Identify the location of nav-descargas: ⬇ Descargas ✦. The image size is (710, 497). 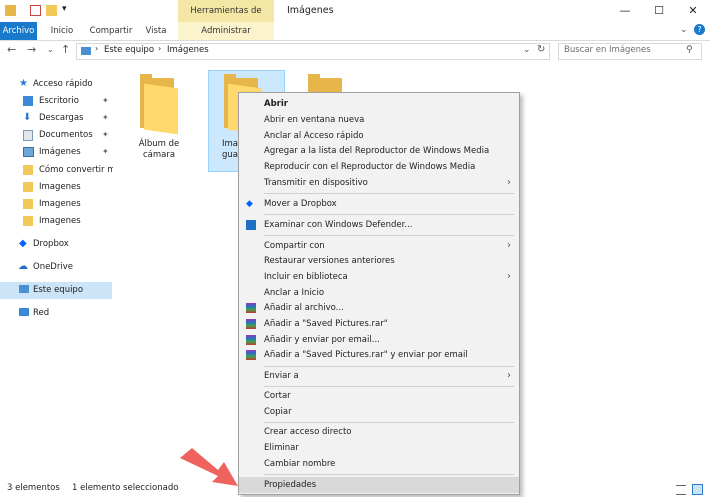
(56, 118).